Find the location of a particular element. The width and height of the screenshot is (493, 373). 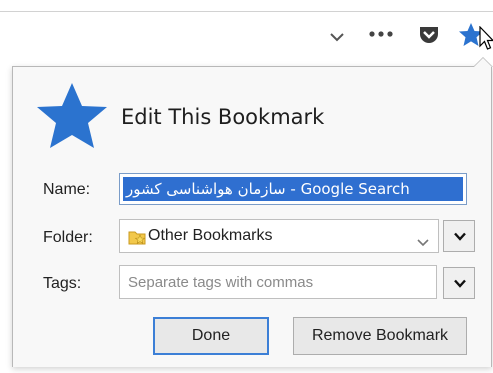

folder-select: Other Bookmarks is located at coordinates (279, 236).